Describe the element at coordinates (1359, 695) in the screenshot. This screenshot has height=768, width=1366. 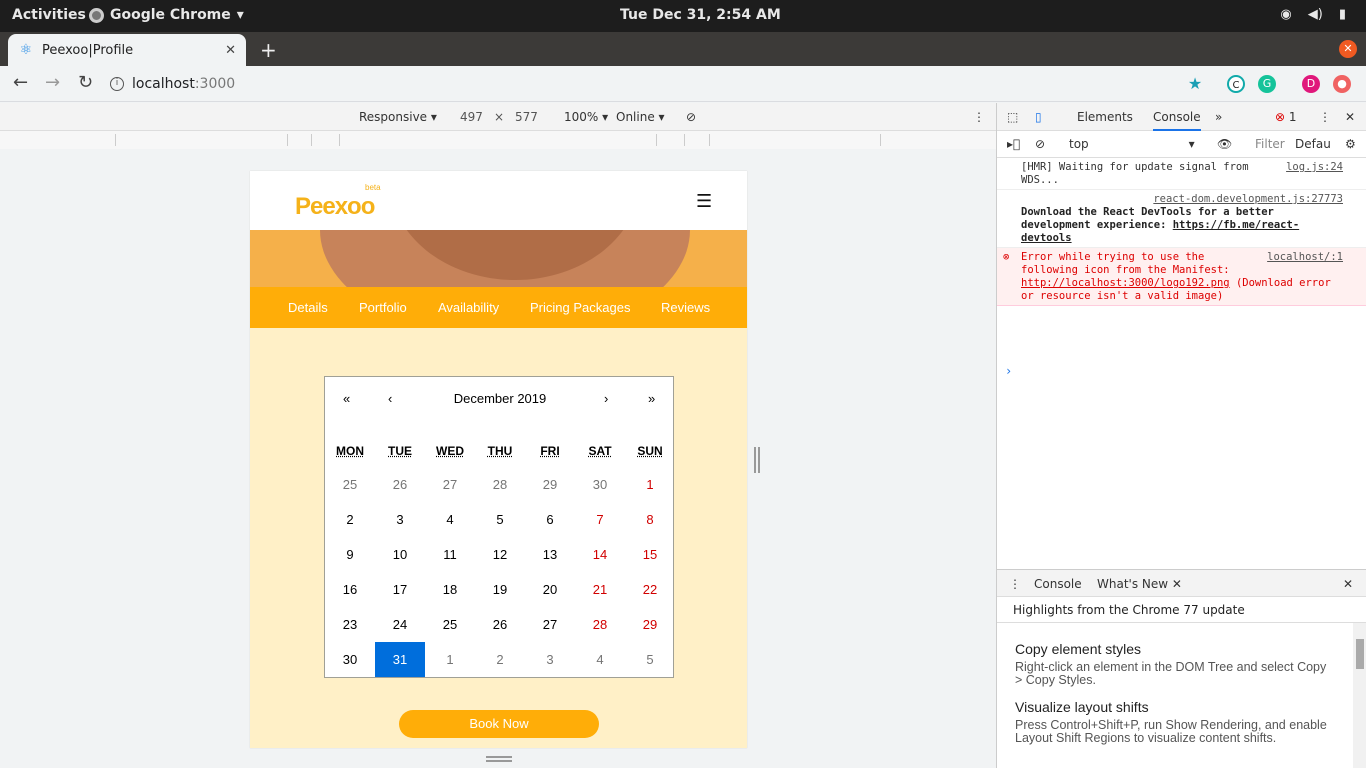
I see `whats-new-scrollbar` at that location.